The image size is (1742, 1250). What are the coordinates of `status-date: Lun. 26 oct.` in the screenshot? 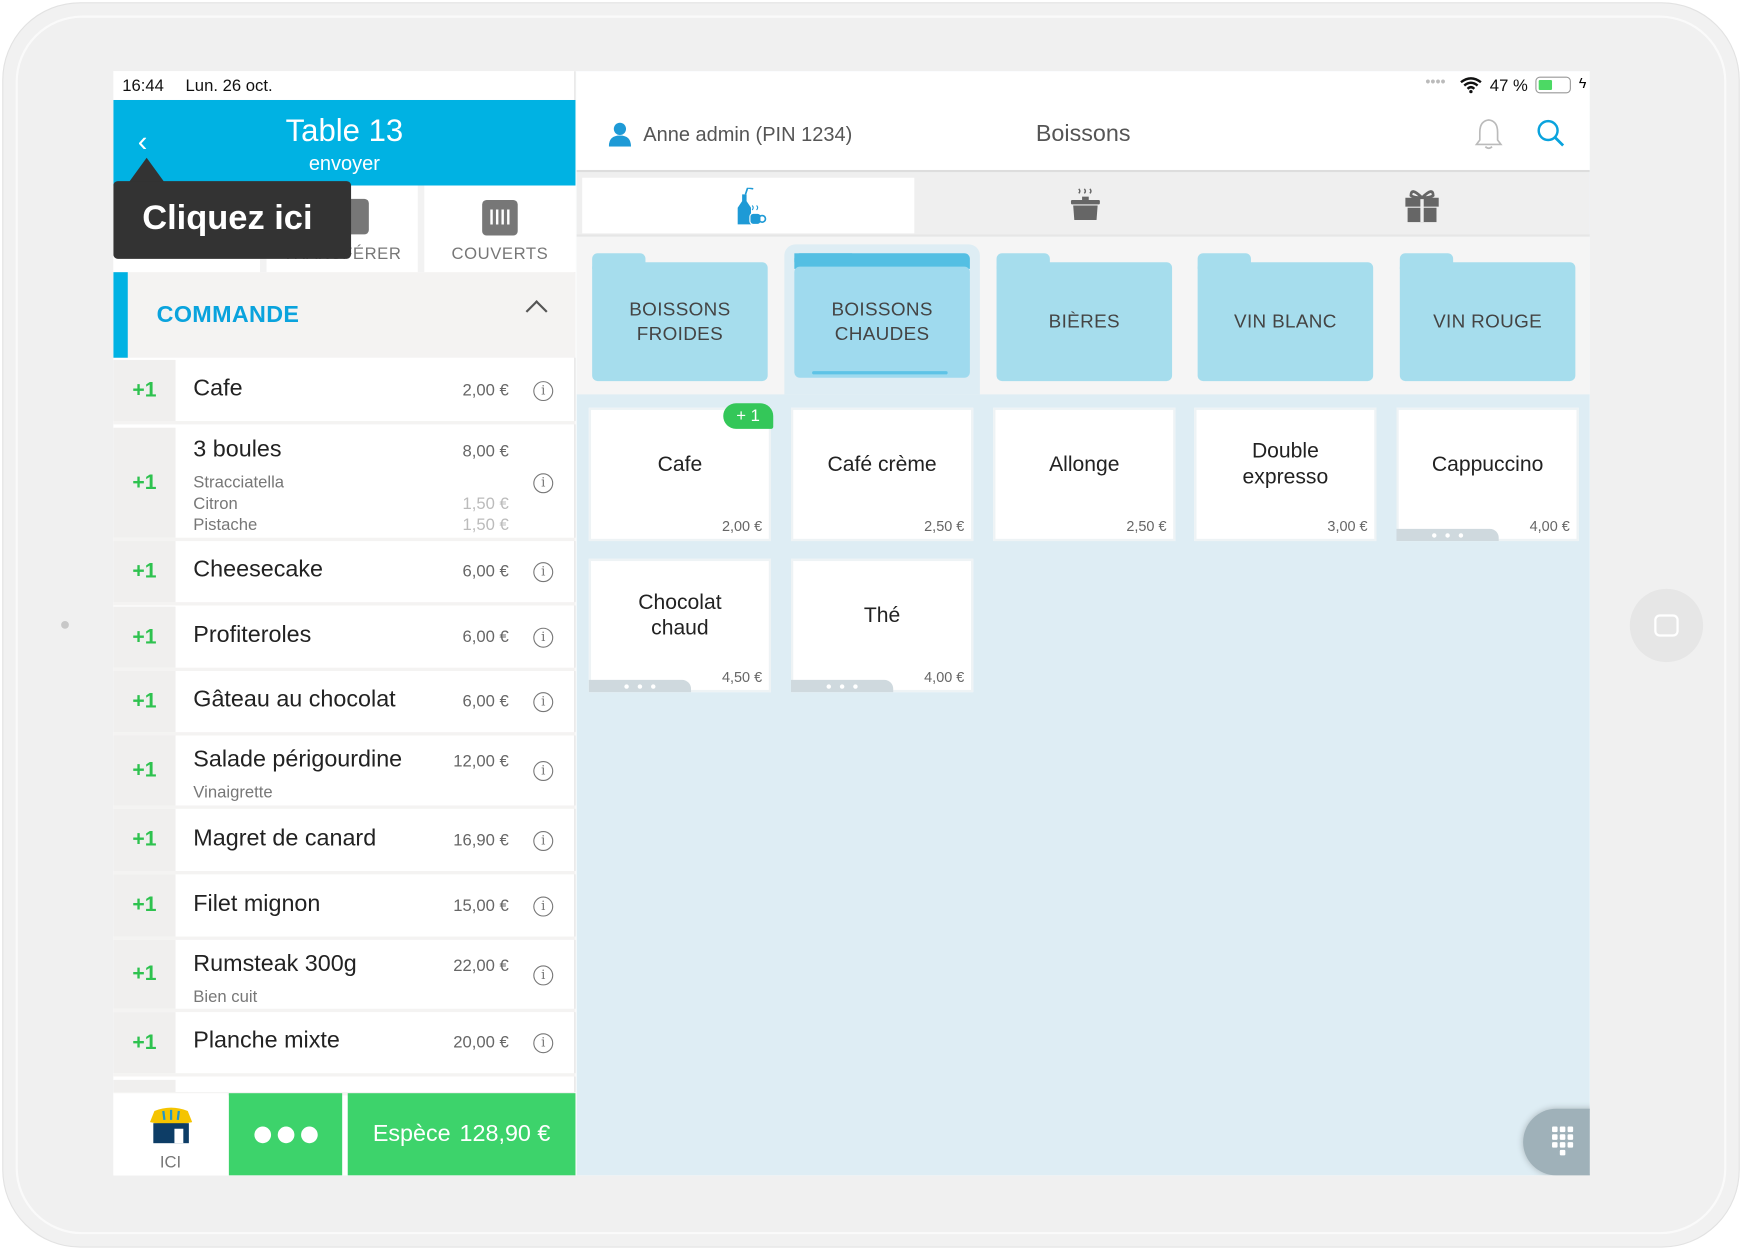 It's located at (229, 86).